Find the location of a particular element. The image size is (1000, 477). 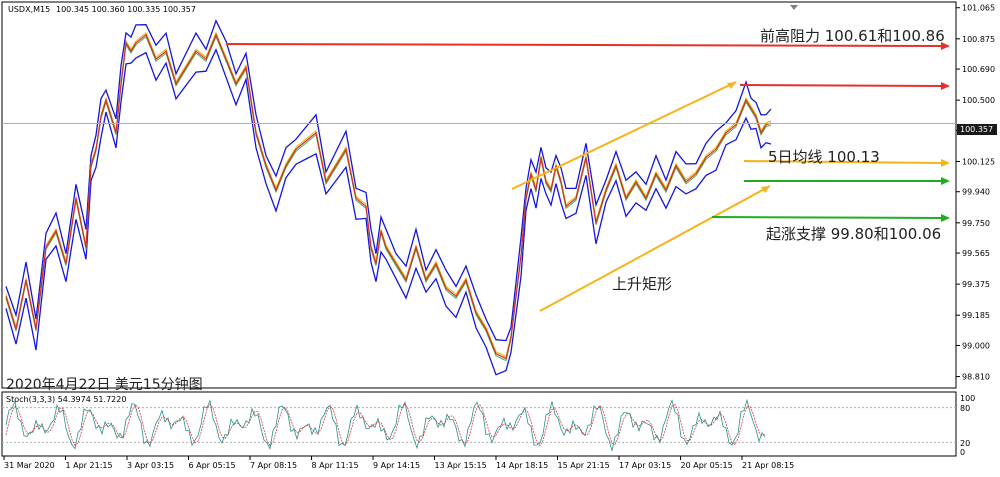

osc-level-100: 100 is located at coordinates (967, 398).